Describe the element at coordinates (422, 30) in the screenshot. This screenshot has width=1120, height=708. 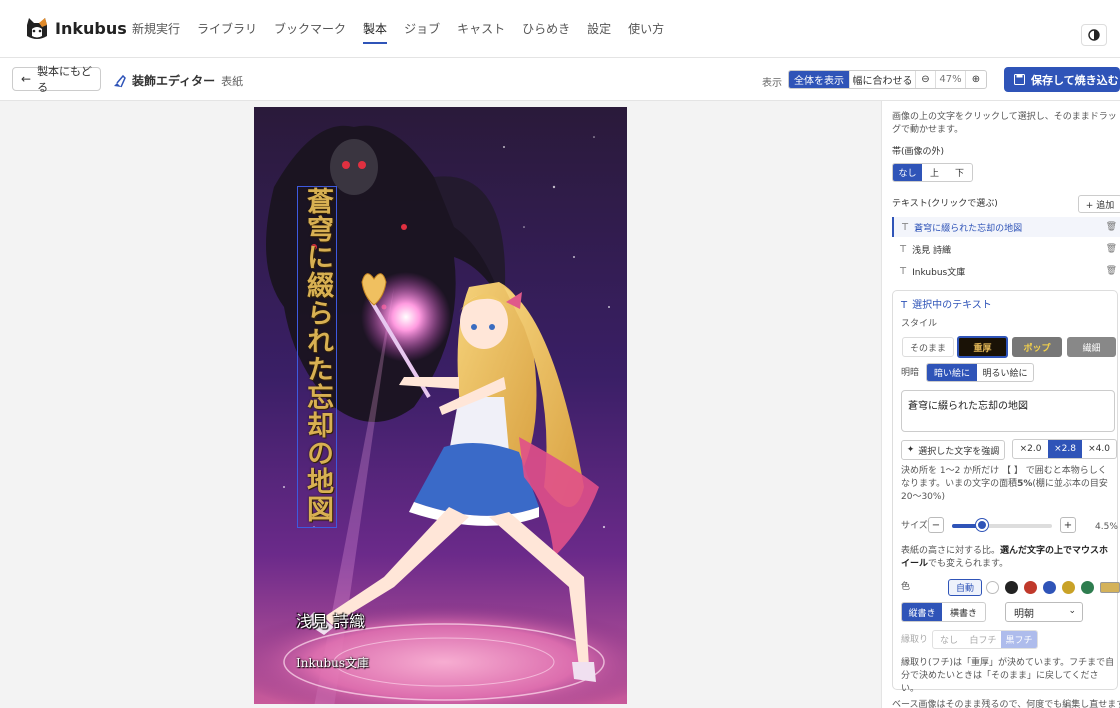
I see `nav-item-jobs: ジョブ` at that location.